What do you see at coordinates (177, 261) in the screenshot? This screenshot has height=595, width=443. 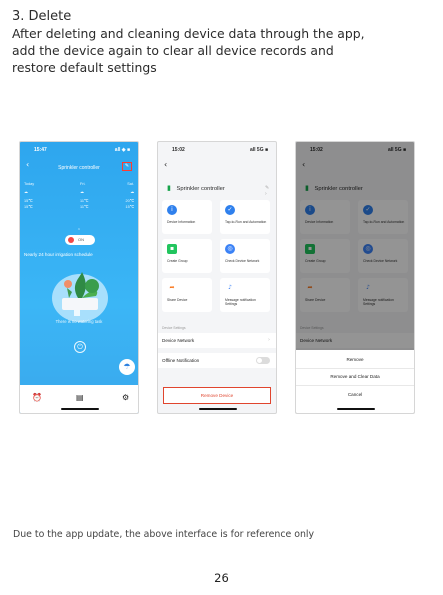 I see `tile-label: Create Group` at bounding box center [177, 261].